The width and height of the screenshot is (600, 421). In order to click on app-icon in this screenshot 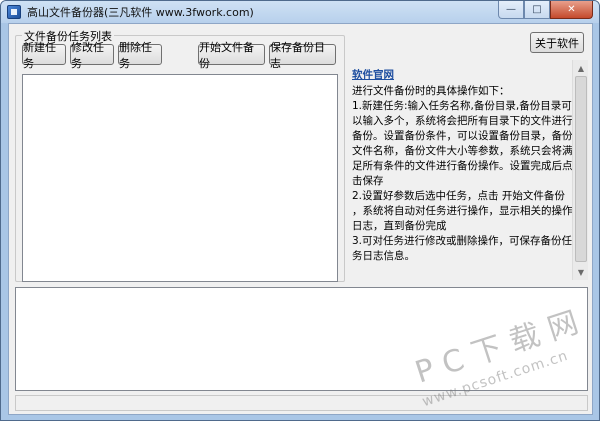, I will do `click(14, 12)`.